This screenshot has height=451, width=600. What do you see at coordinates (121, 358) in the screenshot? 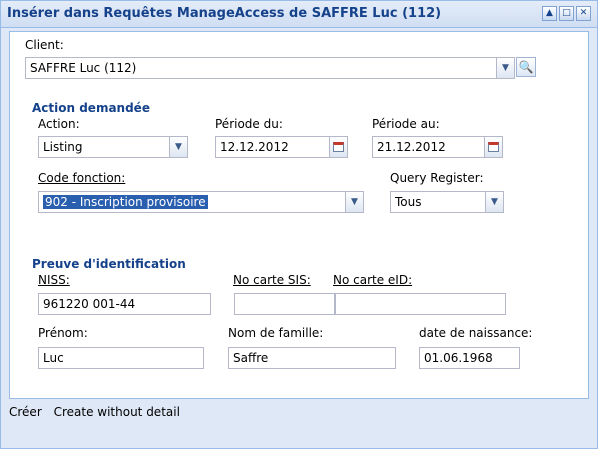
I see `prenom-field: Luc` at bounding box center [121, 358].